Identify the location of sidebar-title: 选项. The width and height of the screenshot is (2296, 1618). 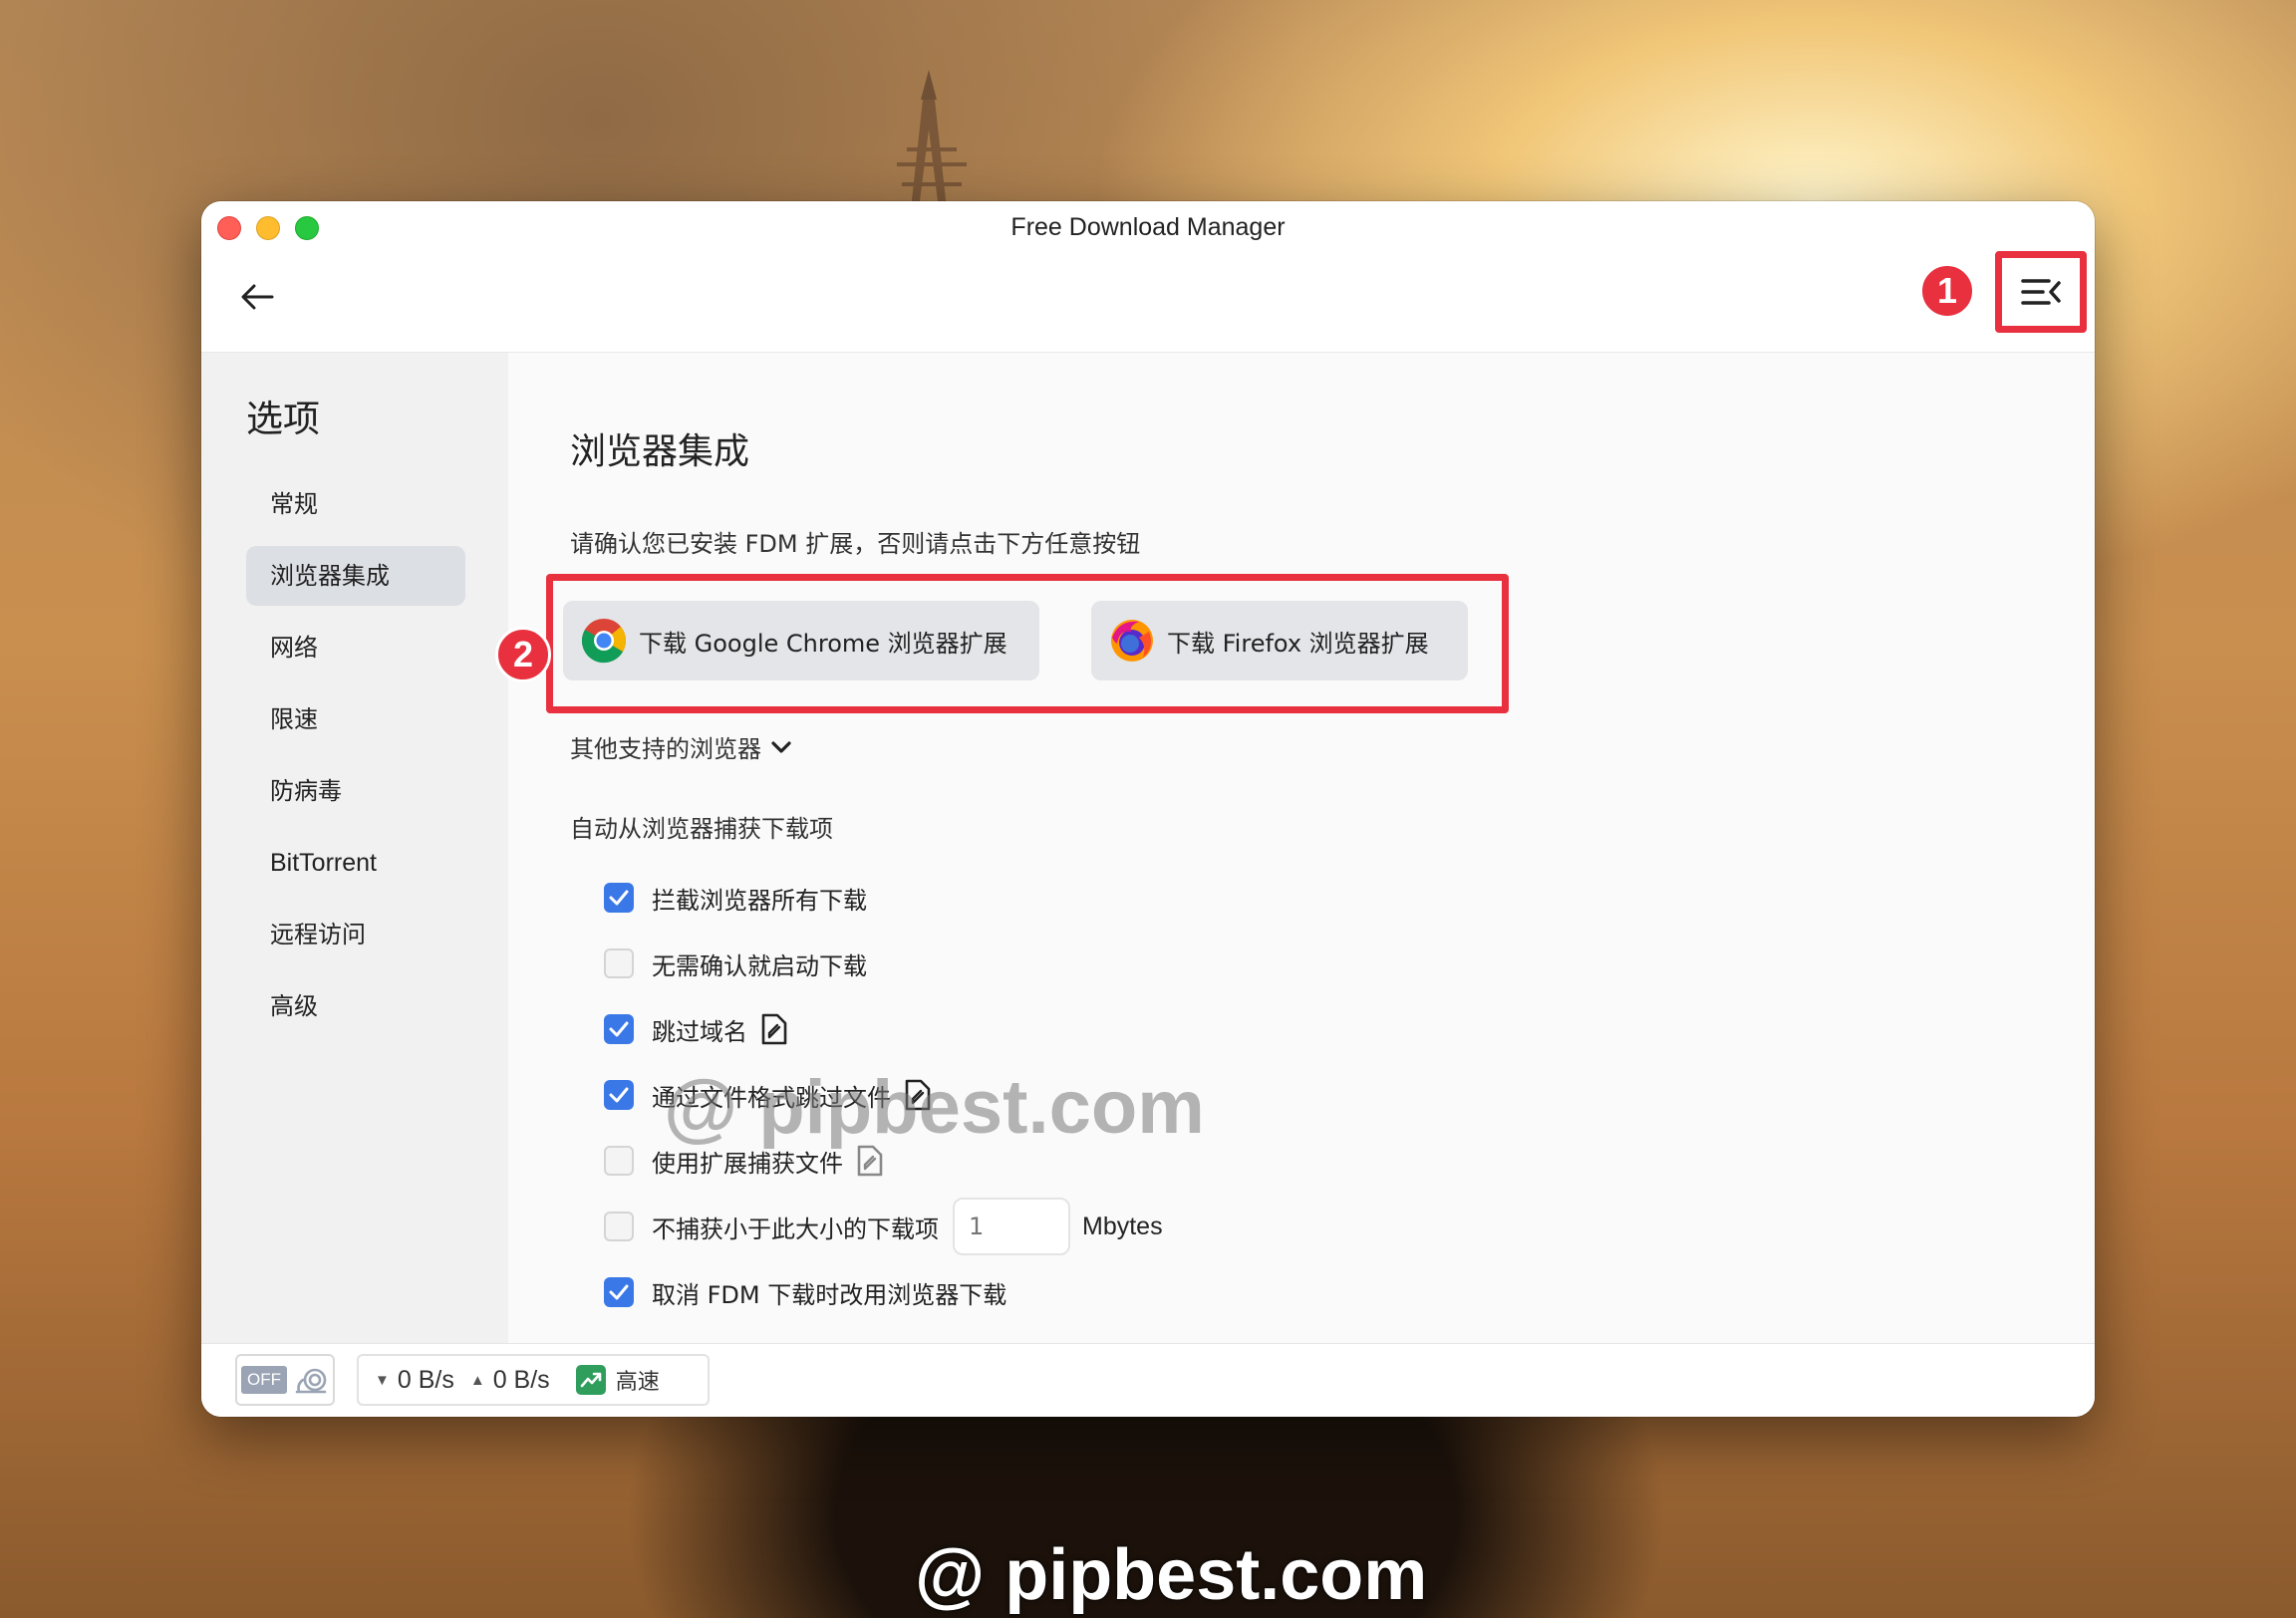
(283, 419).